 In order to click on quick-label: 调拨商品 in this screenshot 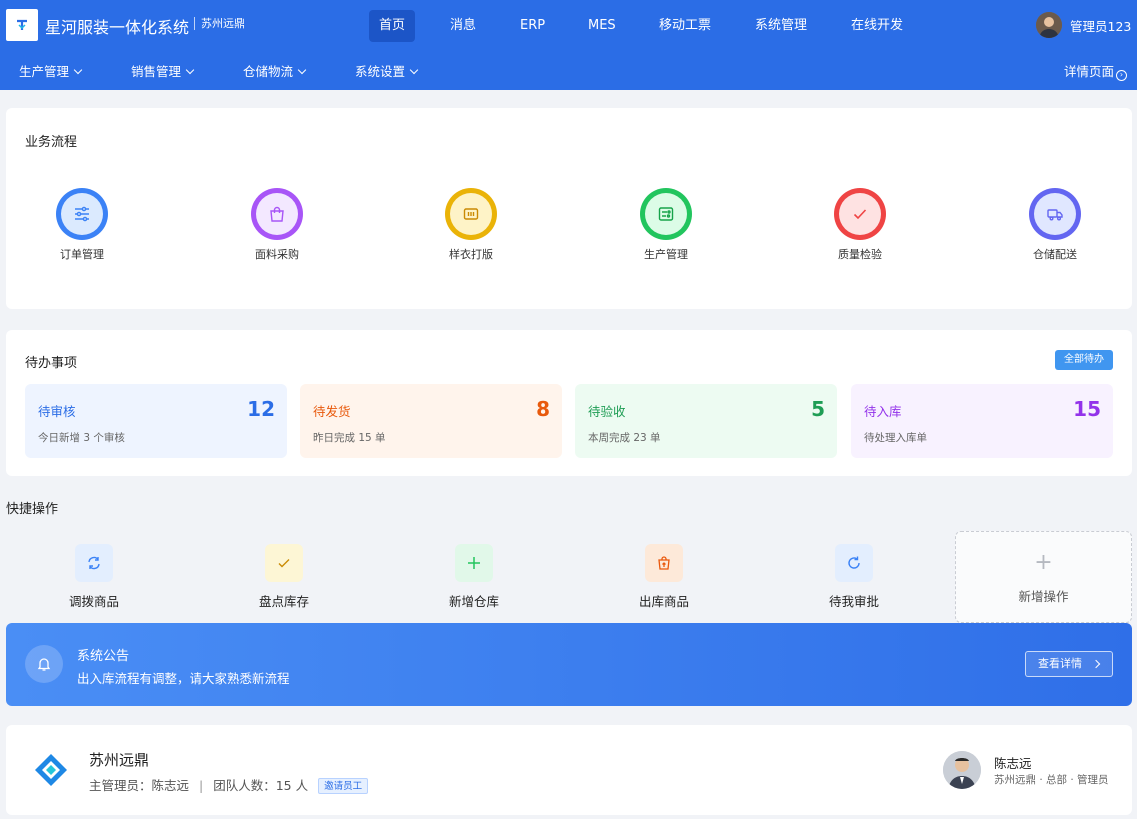, I will do `click(93, 601)`.